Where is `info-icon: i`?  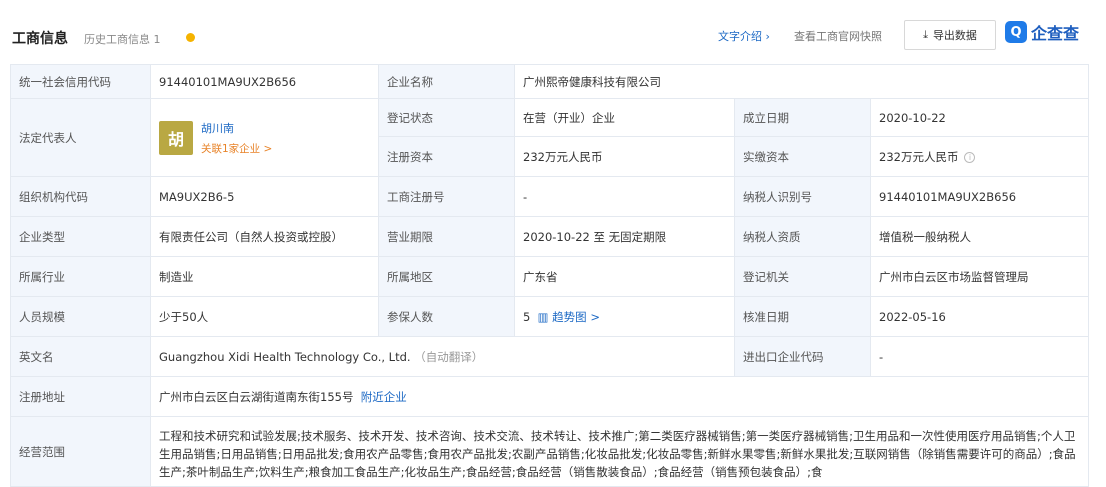
info-icon: i is located at coordinates (970, 157).